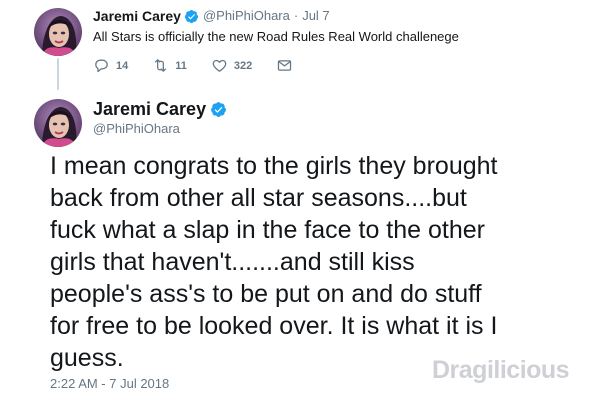 This screenshot has height=404, width=600. Describe the element at coordinates (231, 65) in the screenshot. I see `like-button: 322` at that location.